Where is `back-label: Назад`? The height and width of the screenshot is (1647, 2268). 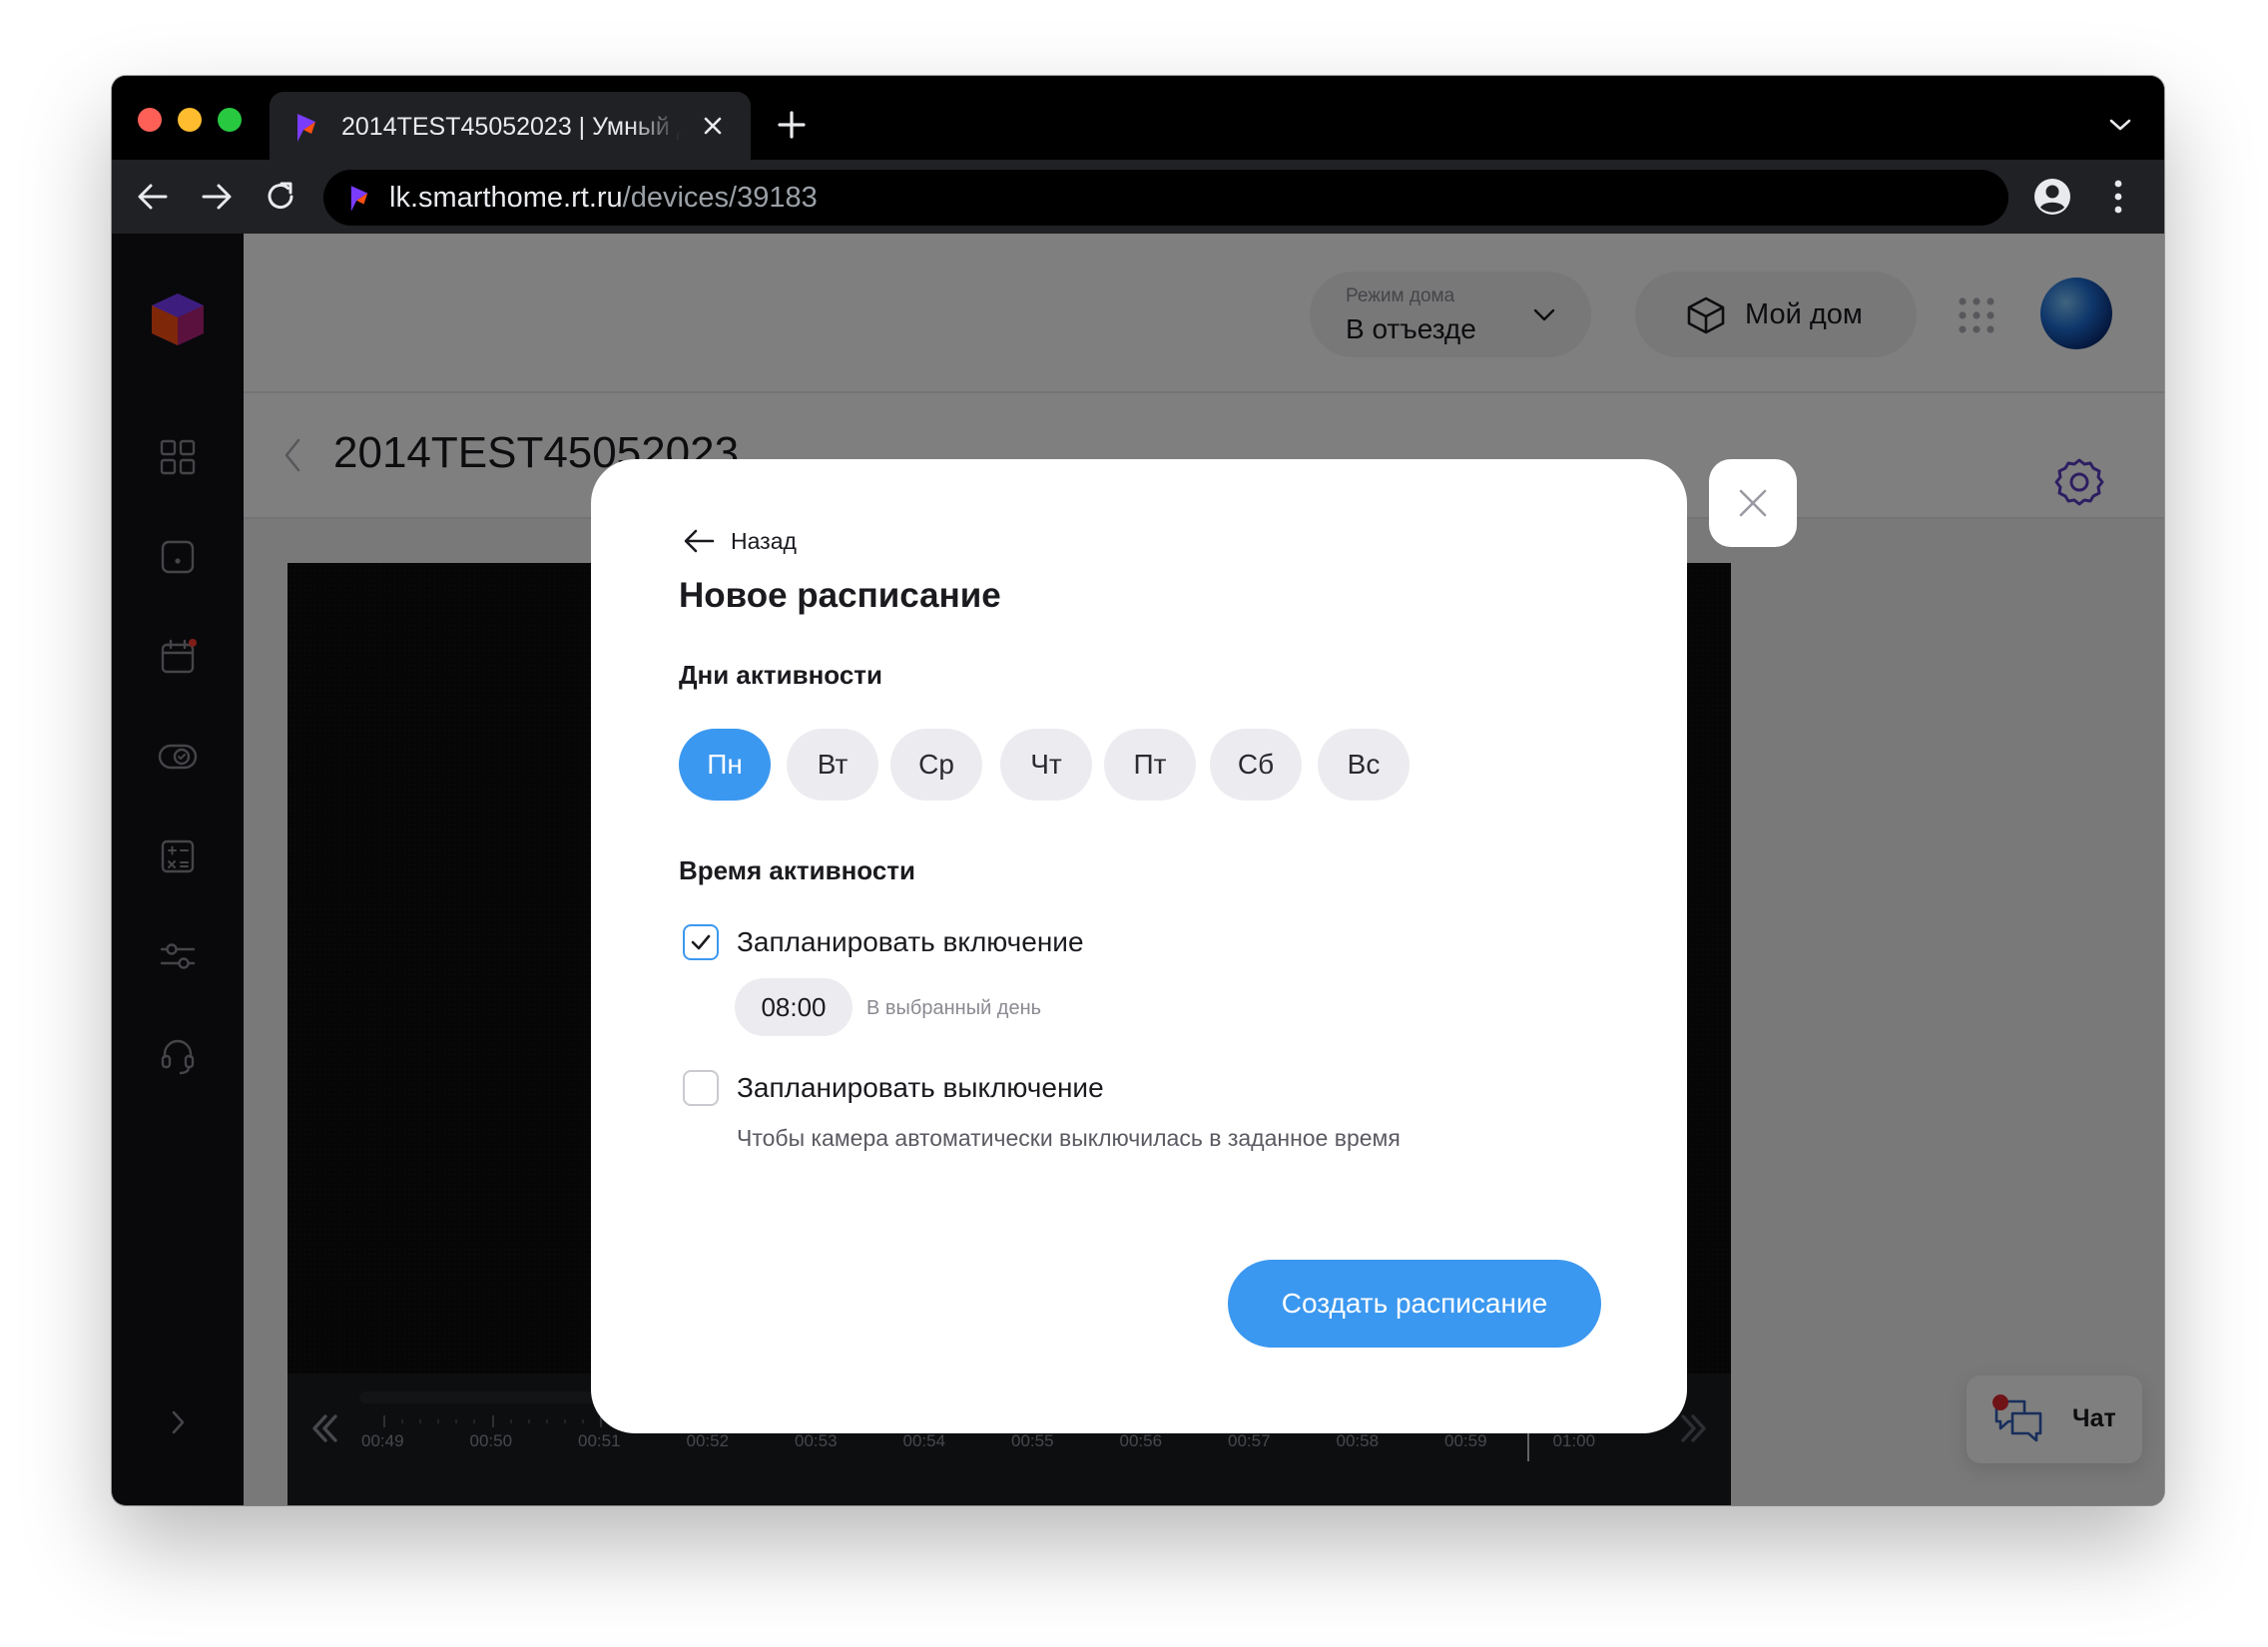
back-label: Назад is located at coordinates (764, 541).